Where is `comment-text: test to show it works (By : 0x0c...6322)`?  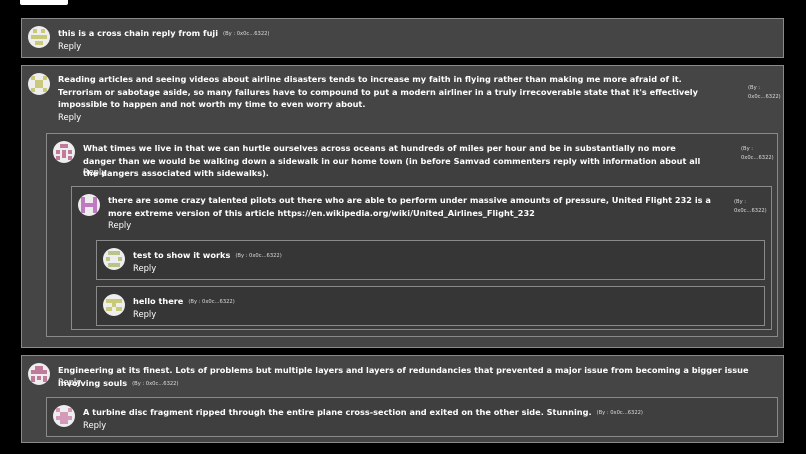
comment-text: test to show it works (By : 0x0c...6322) is located at coordinates (207, 255).